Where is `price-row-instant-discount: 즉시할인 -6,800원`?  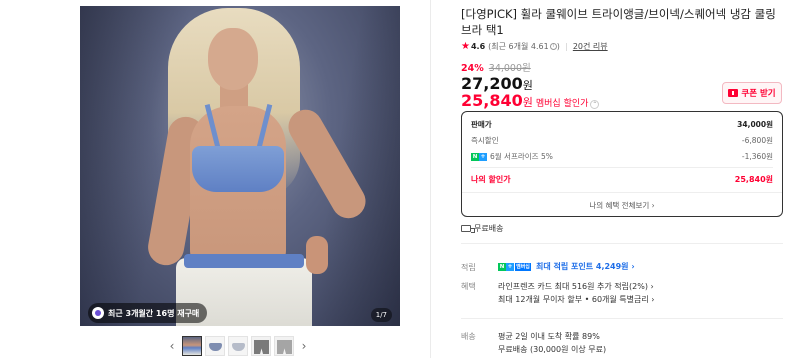 price-row-instant-discount: 즉시할인 -6,800원 is located at coordinates (622, 140).